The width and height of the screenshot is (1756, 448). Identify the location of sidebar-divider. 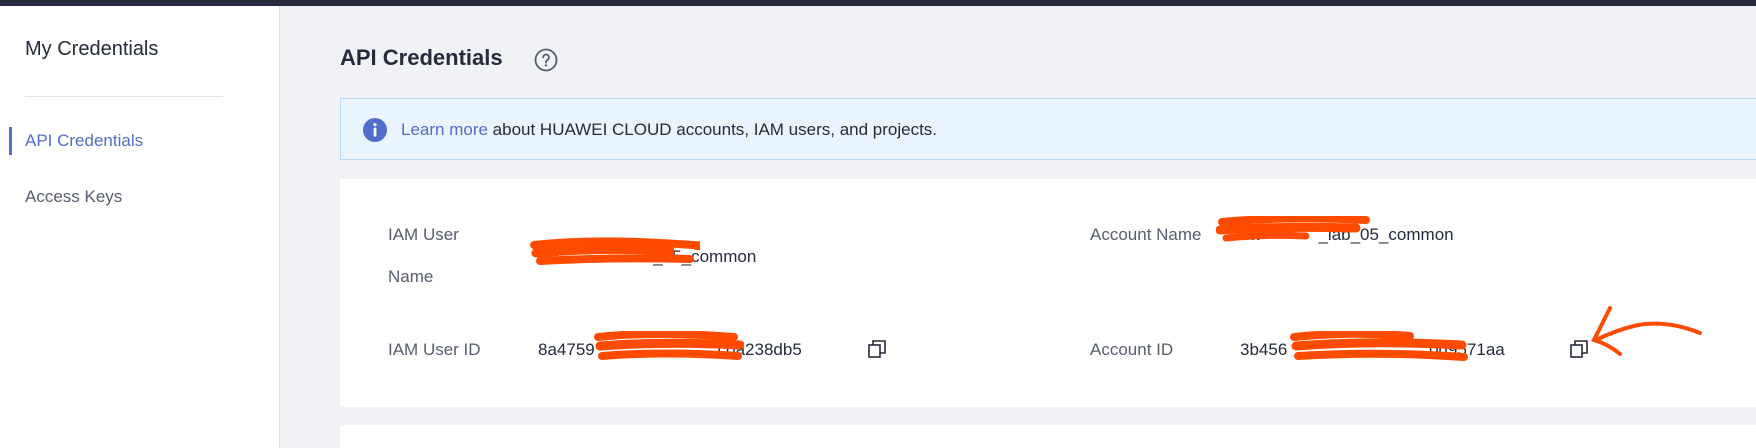
(124, 96).